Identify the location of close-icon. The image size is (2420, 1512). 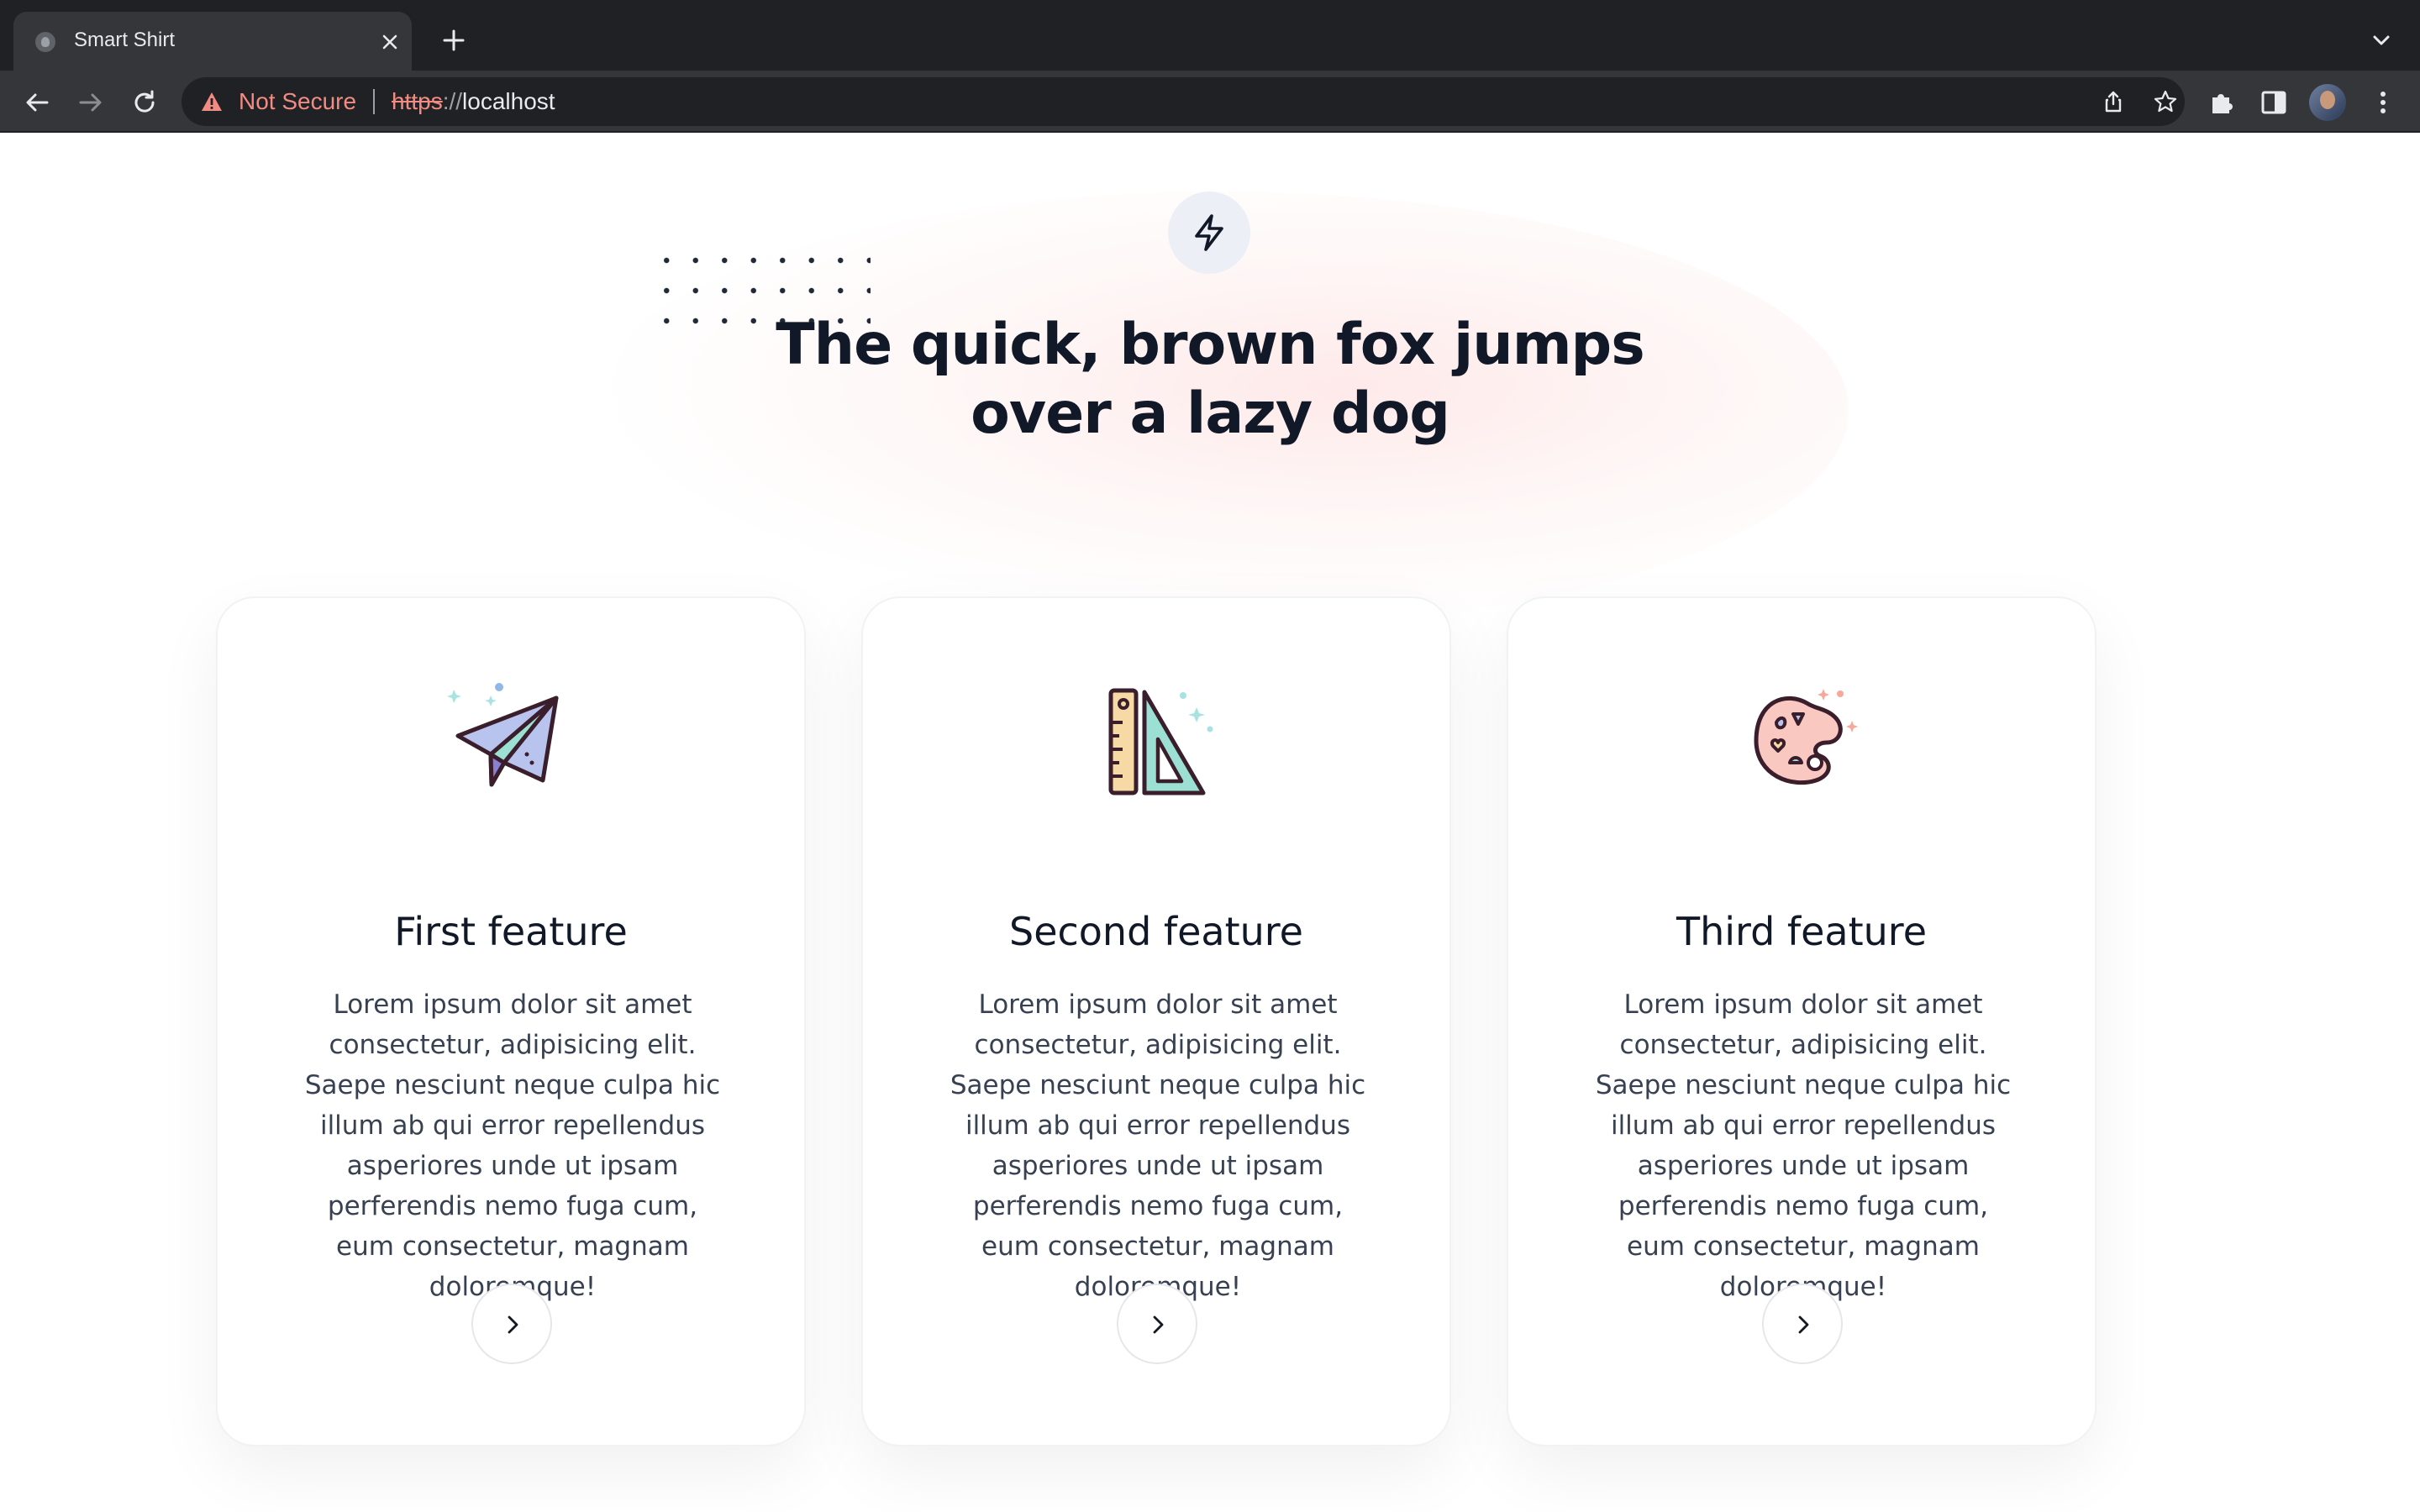
(390, 42).